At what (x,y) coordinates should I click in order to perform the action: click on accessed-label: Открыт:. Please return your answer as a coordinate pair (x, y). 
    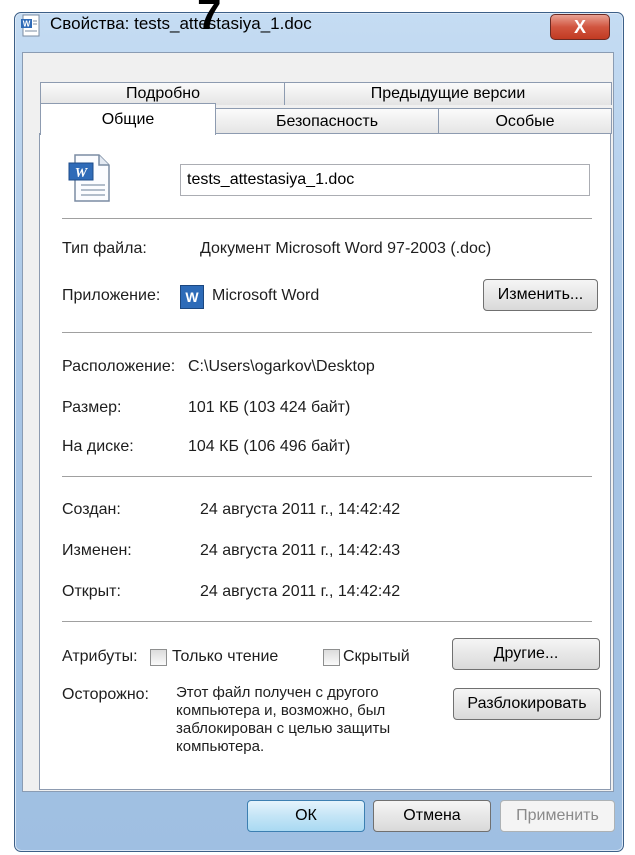
    Looking at the image, I should click on (91, 591).